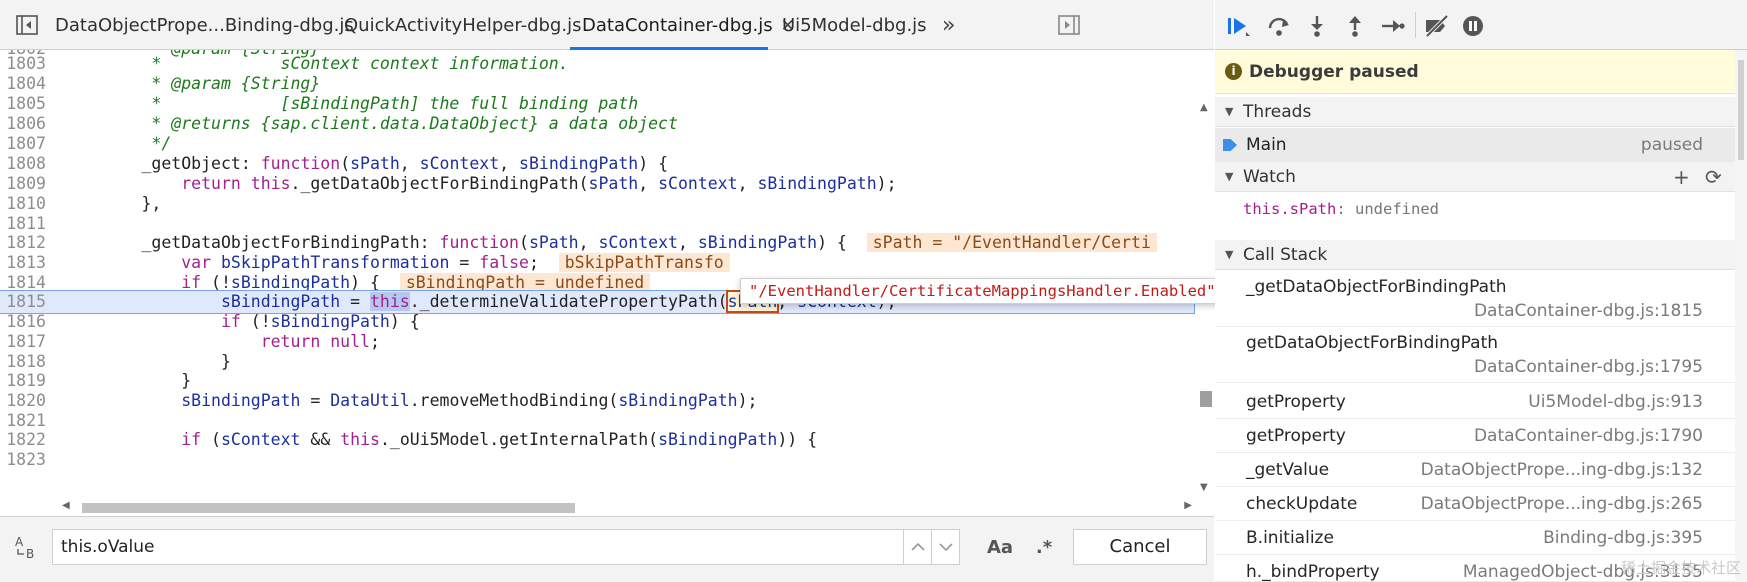 This screenshot has height=582, width=1747. What do you see at coordinates (26, 459) in the screenshot?
I see `code-line: 1823` at bounding box center [26, 459].